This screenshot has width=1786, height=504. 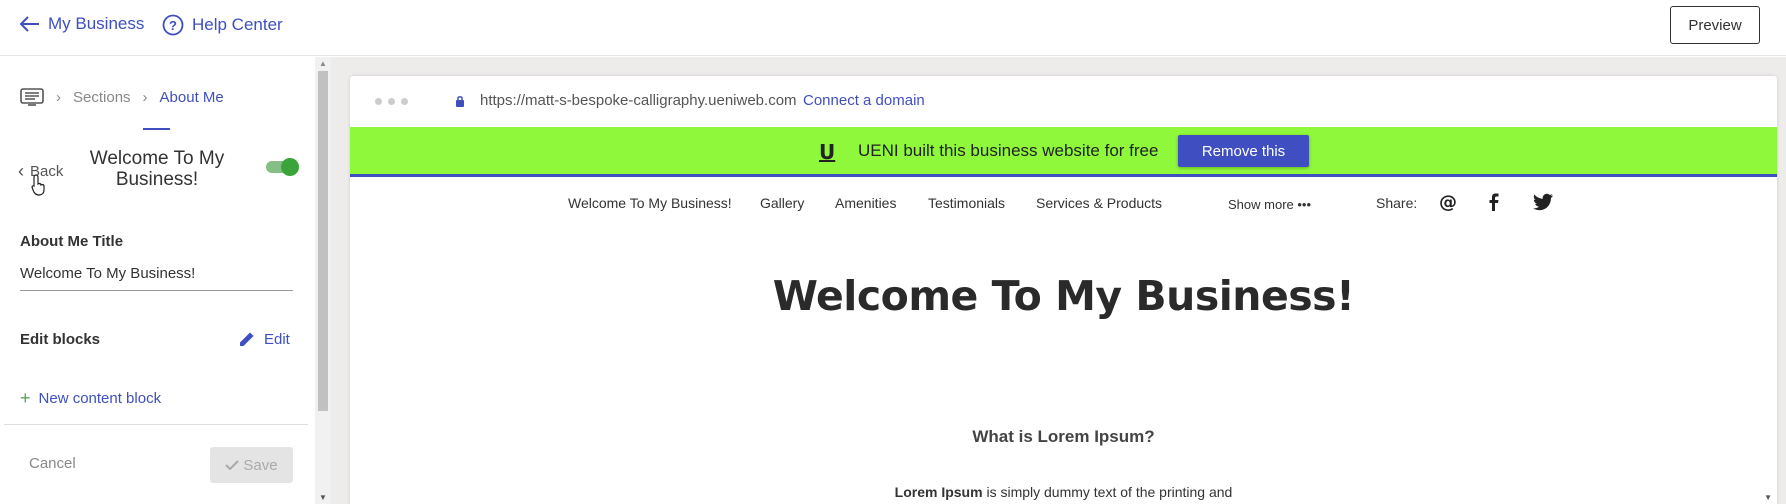 What do you see at coordinates (1397, 203) in the screenshot?
I see `share-label: Share:` at bounding box center [1397, 203].